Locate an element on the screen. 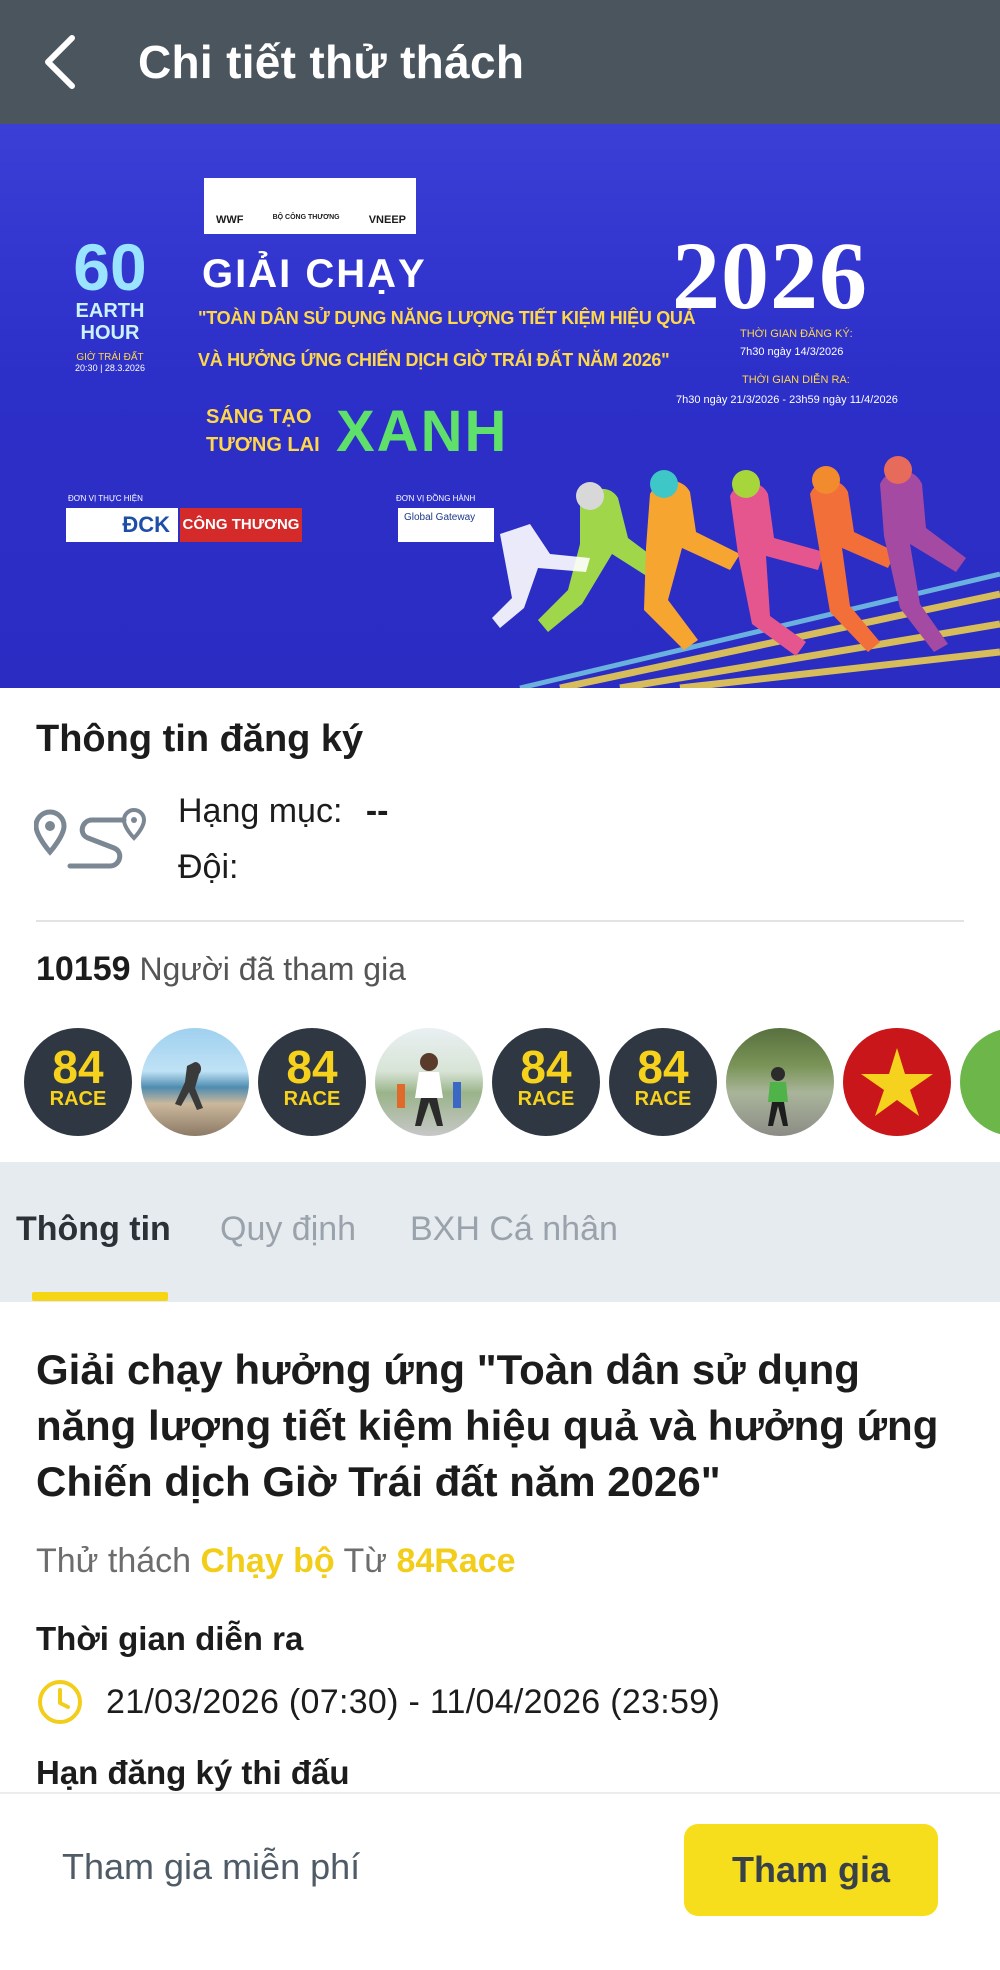 The image size is (1000, 1970). runners-illustration is located at coordinates (729, 556).